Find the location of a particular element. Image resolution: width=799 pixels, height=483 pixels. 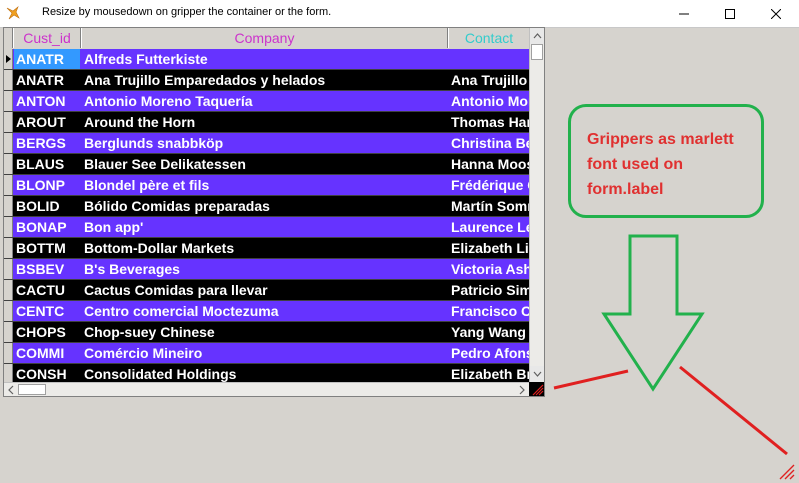

cell-cust-id: AROUT is located at coordinates (48, 122).